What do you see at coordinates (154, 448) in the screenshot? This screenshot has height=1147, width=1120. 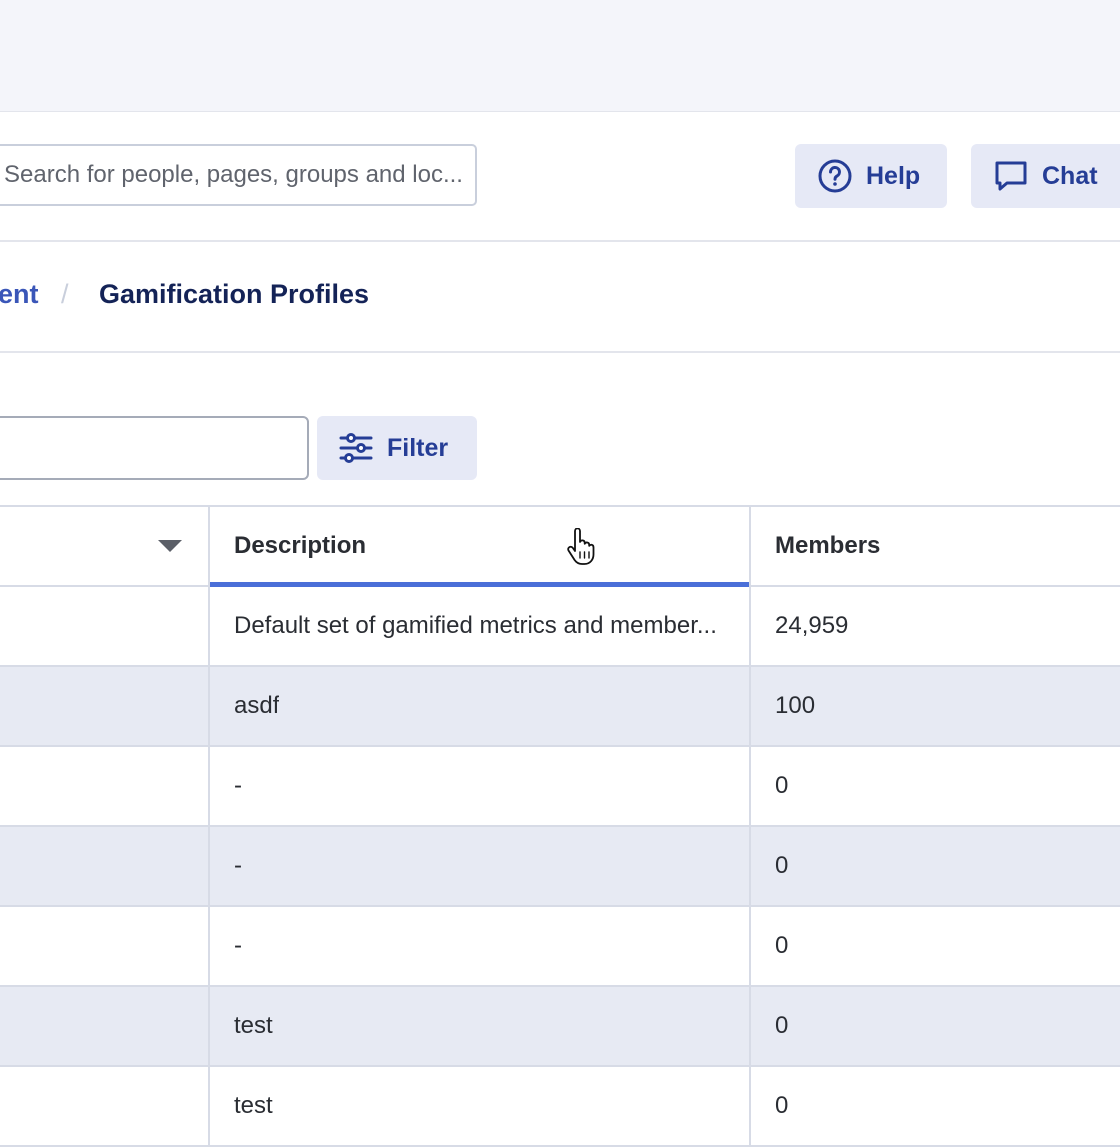 I see `table-search-input` at bounding box center [154, 448].